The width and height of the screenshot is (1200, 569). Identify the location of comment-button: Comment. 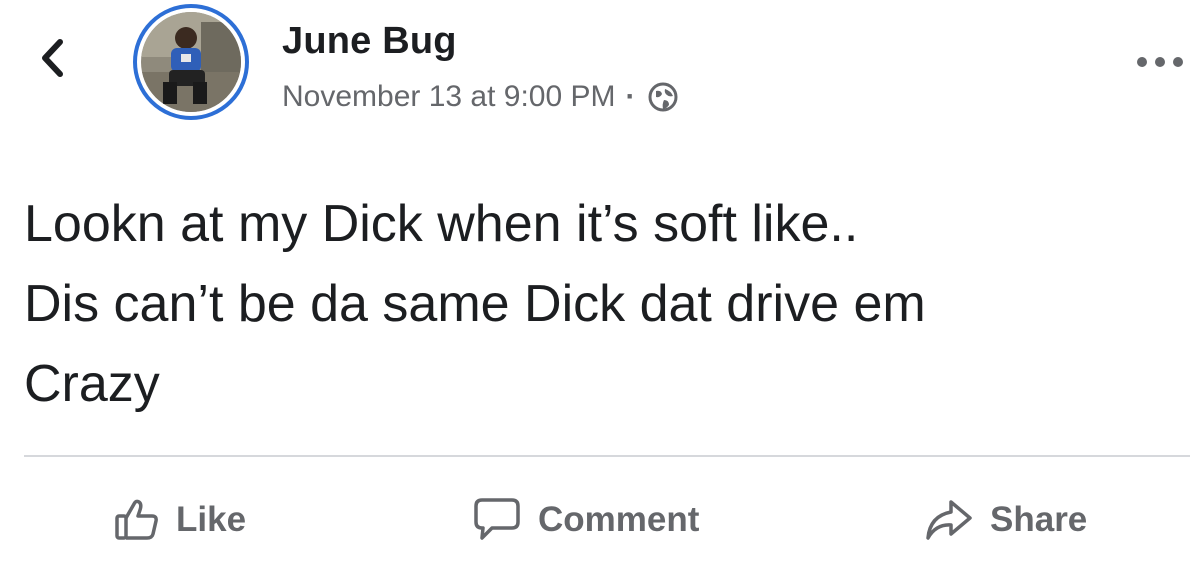
(585, 520).